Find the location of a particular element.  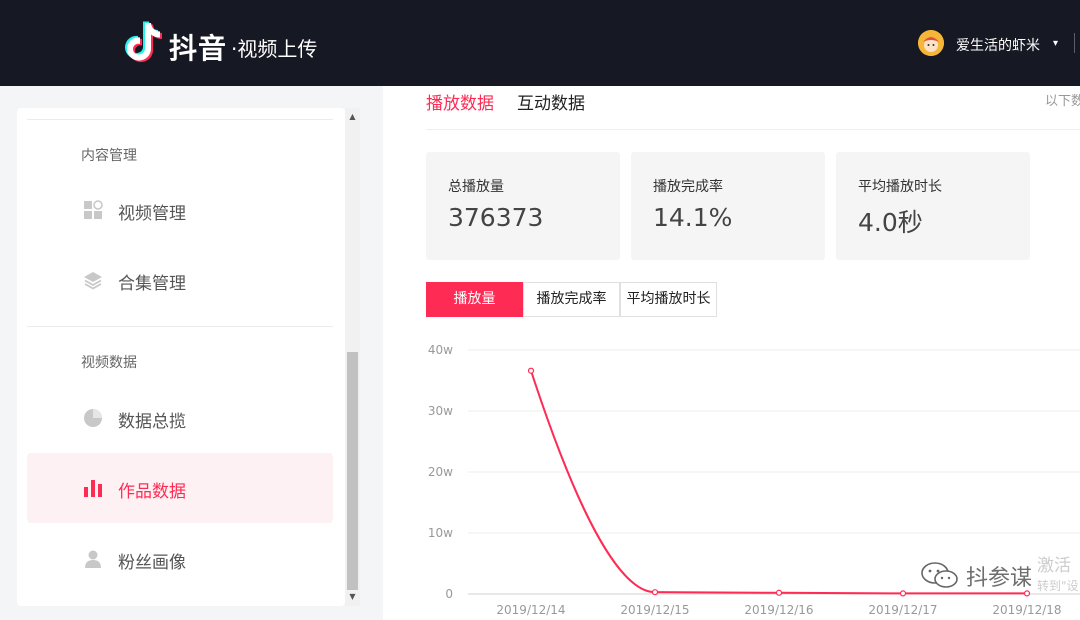

bar-chart-icon is located at coordinates (93, 488).